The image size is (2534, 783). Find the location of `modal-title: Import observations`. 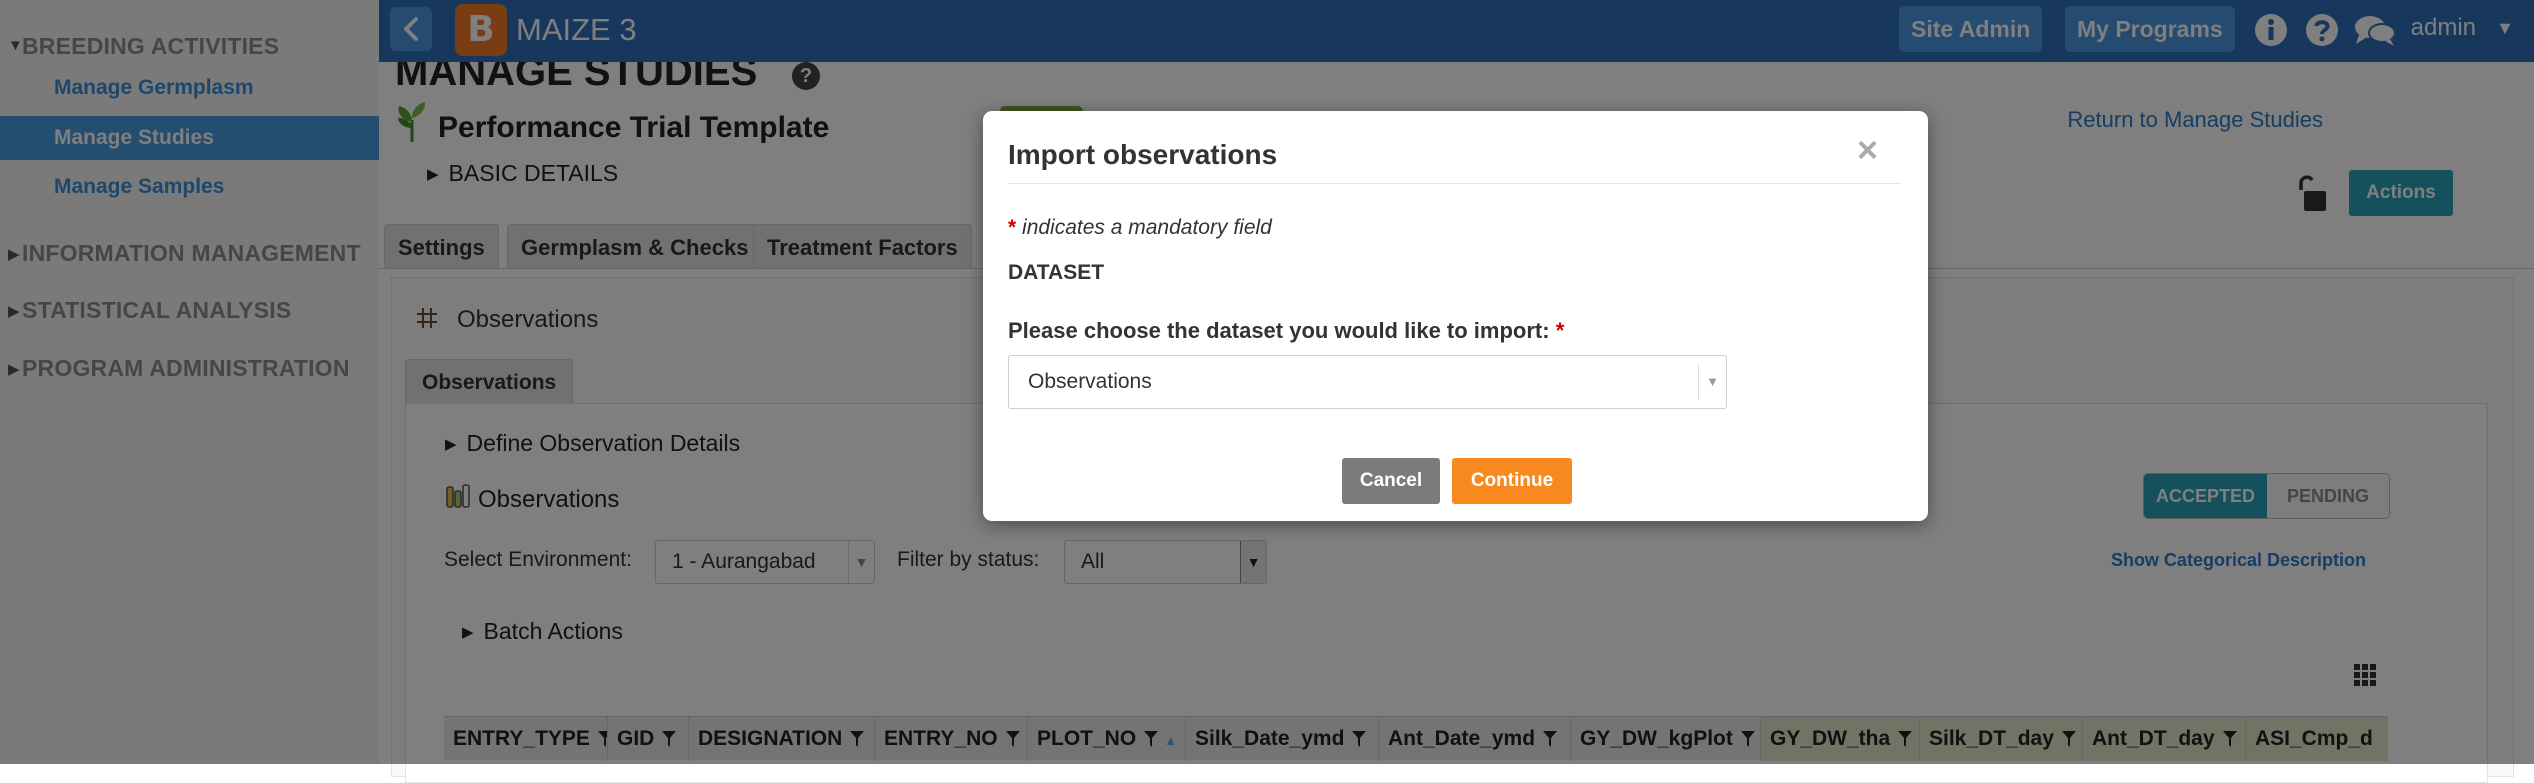

modal-title: Import observations is located at coordinates (1143, 154).